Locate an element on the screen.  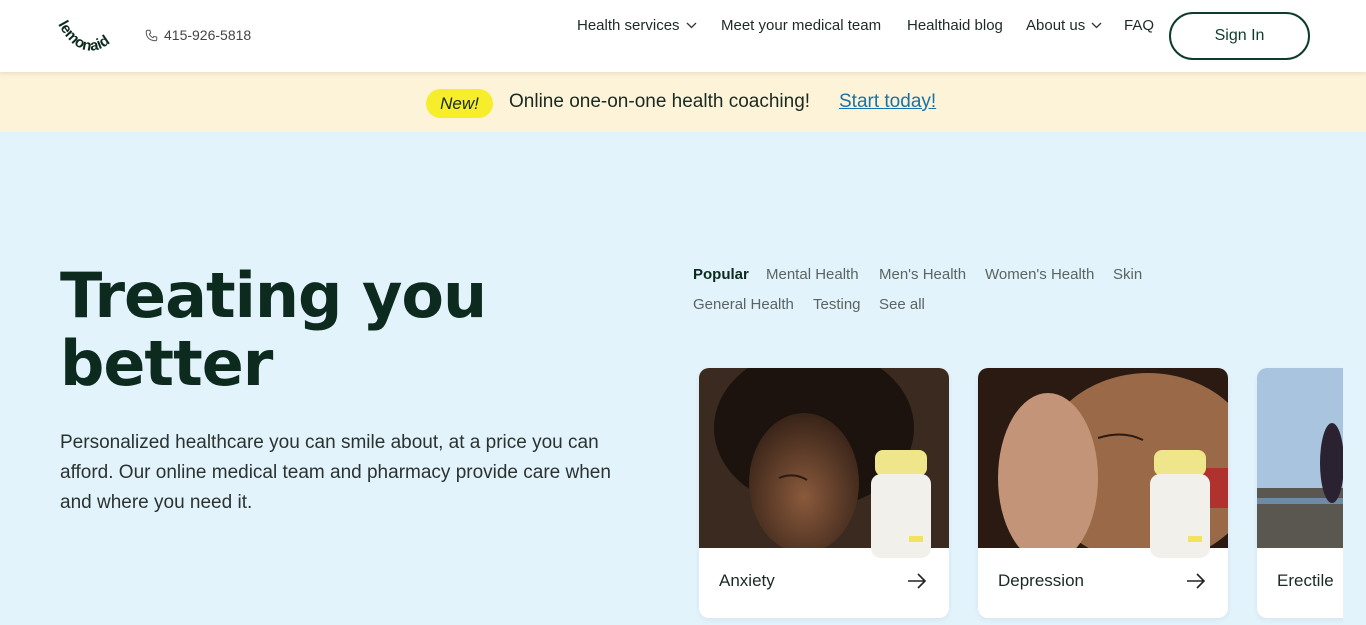
card-depression: Depression is located at coordinates (1103, 493).